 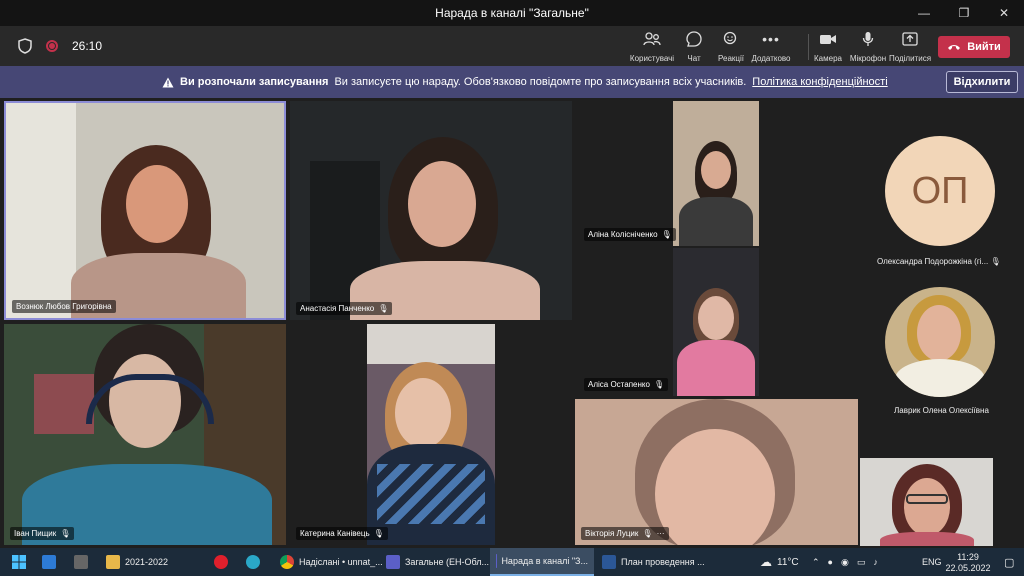 I want to click on share-label: Поділитися, so click(x=910, y=58).